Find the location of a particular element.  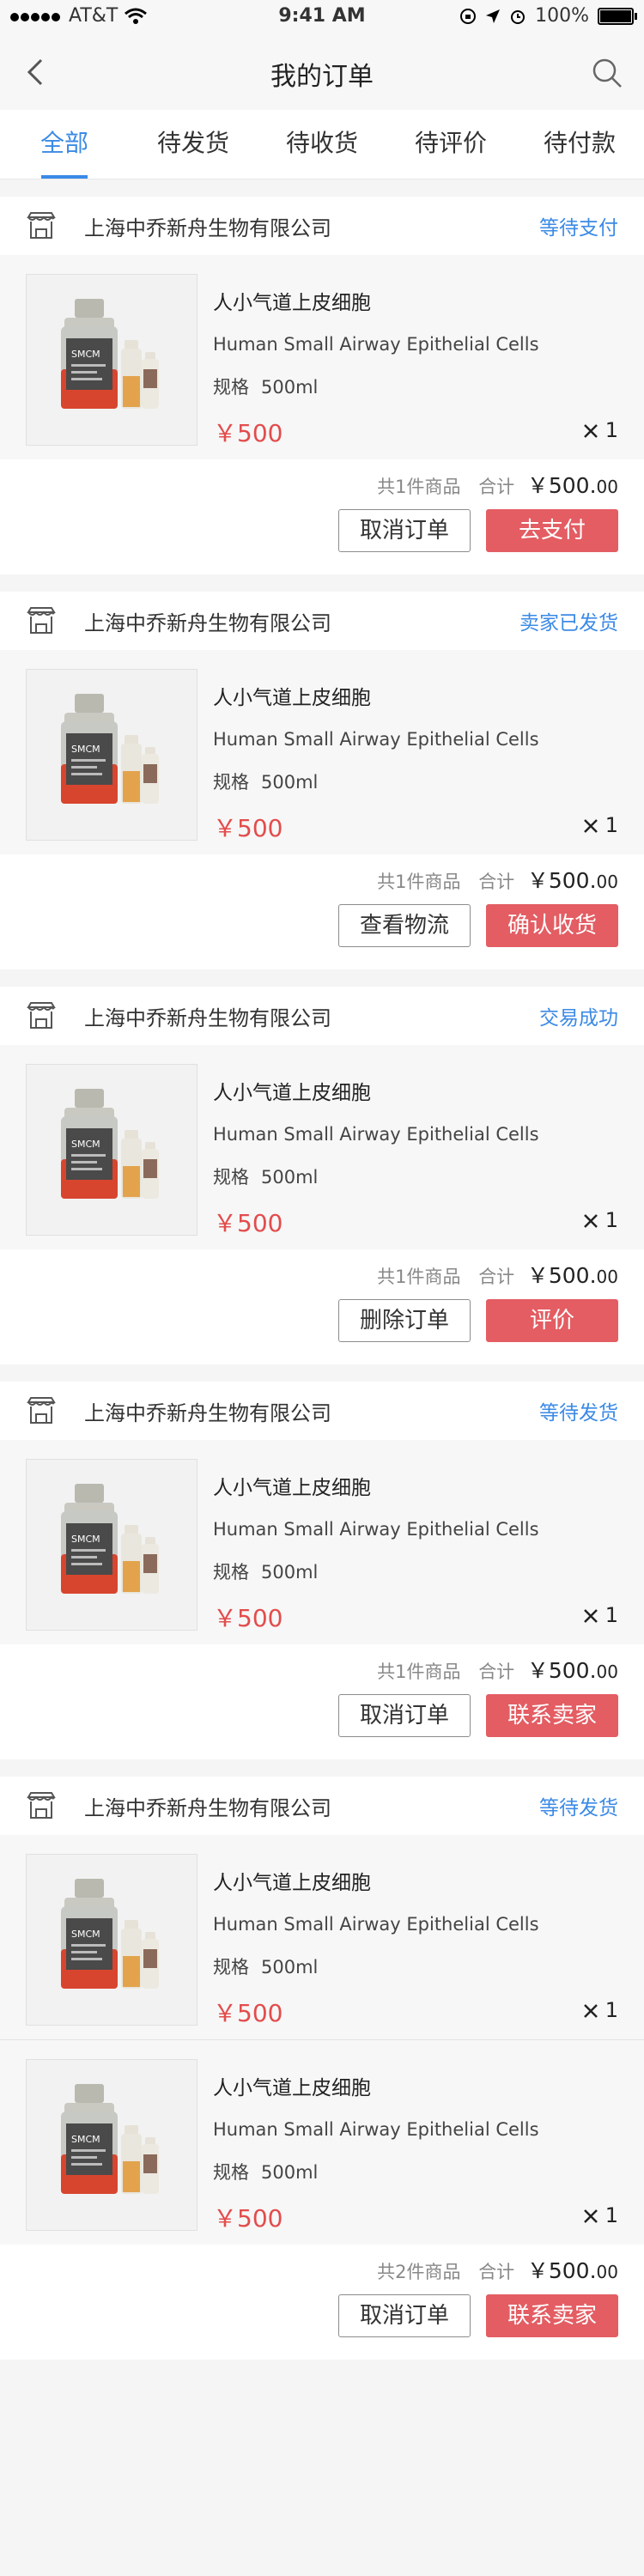

search-icon is located at coordinates (607, 73).